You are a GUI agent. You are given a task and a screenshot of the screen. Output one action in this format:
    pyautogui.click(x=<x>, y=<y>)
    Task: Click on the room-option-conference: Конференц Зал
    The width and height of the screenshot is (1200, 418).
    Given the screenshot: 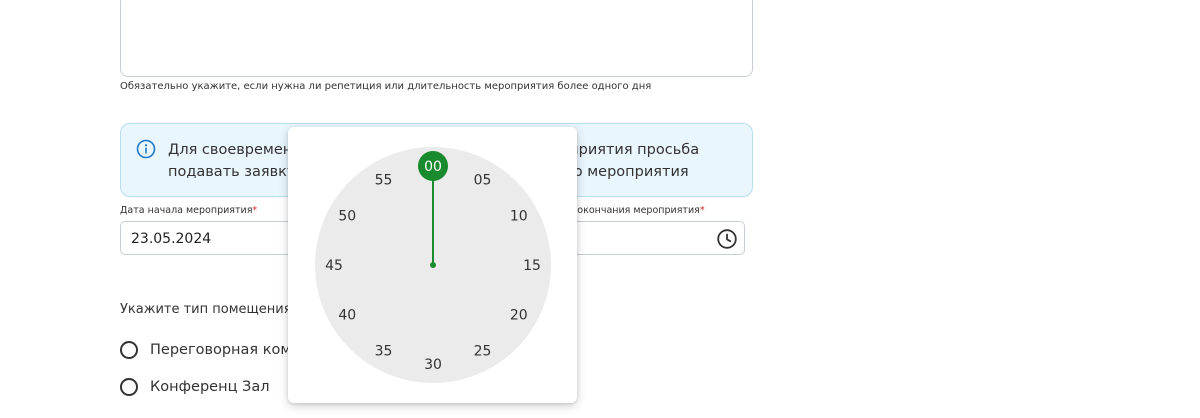 What is the action you would take?
    pyautogui.click(x=195, y=387)
    